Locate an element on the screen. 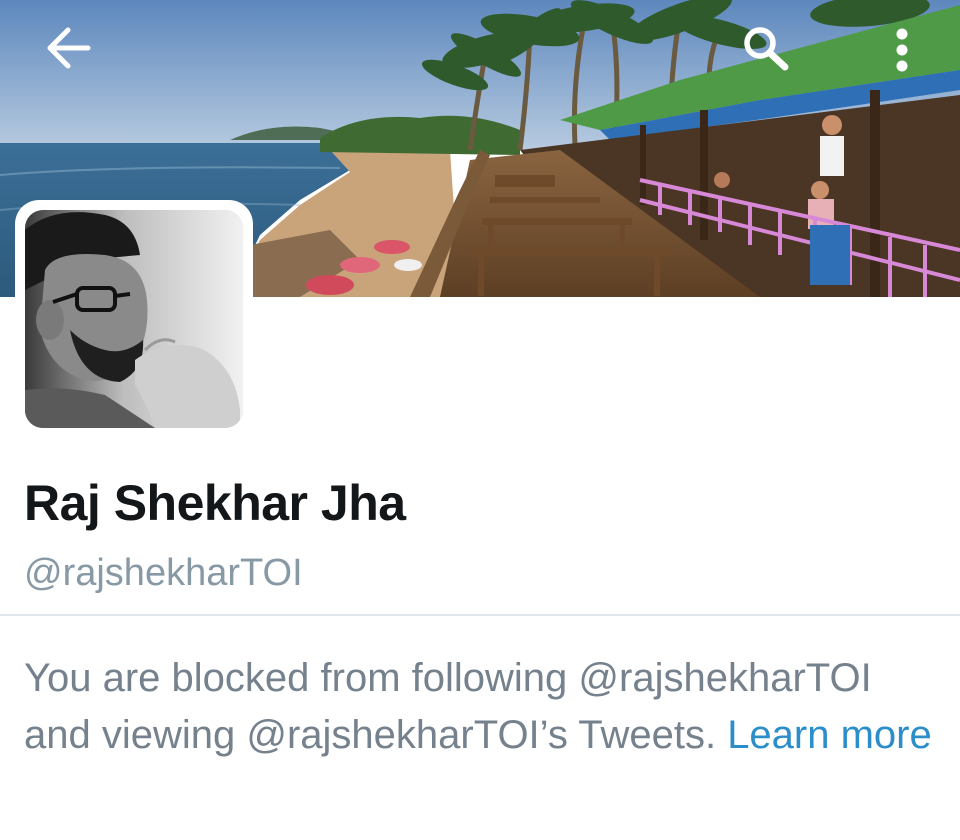  search-icon is located at coordinates (766, 49).